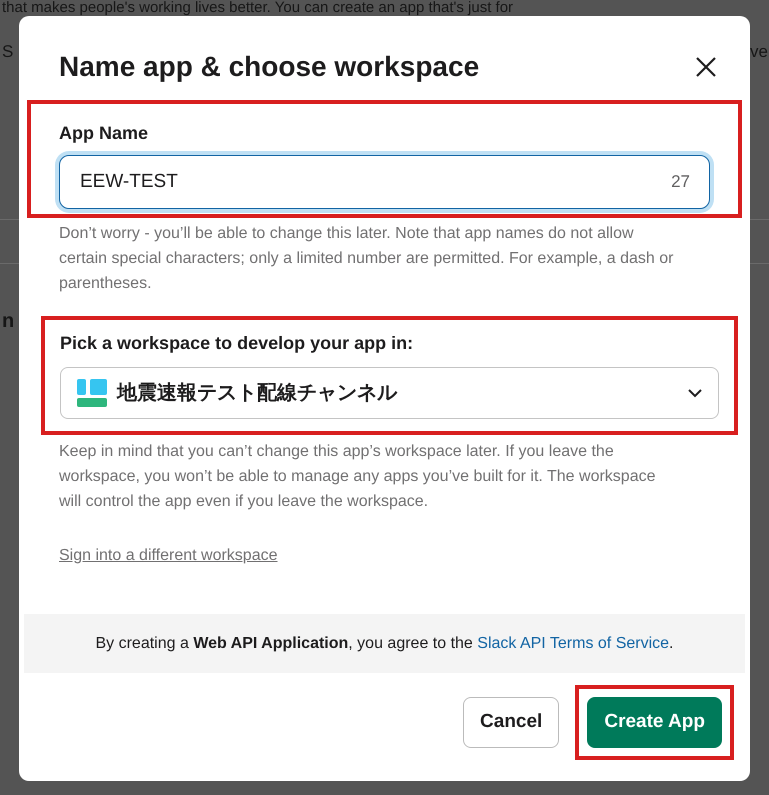  What do you see at coordinates (366, 259) in the screenshot?
I see `help-text: Don’t worry - you’ll be able to change this later. Note that app names do not allow certain special characters; only a limited number are permitted. For example, a dash or parentheses.` at bounding box center [366, 259].